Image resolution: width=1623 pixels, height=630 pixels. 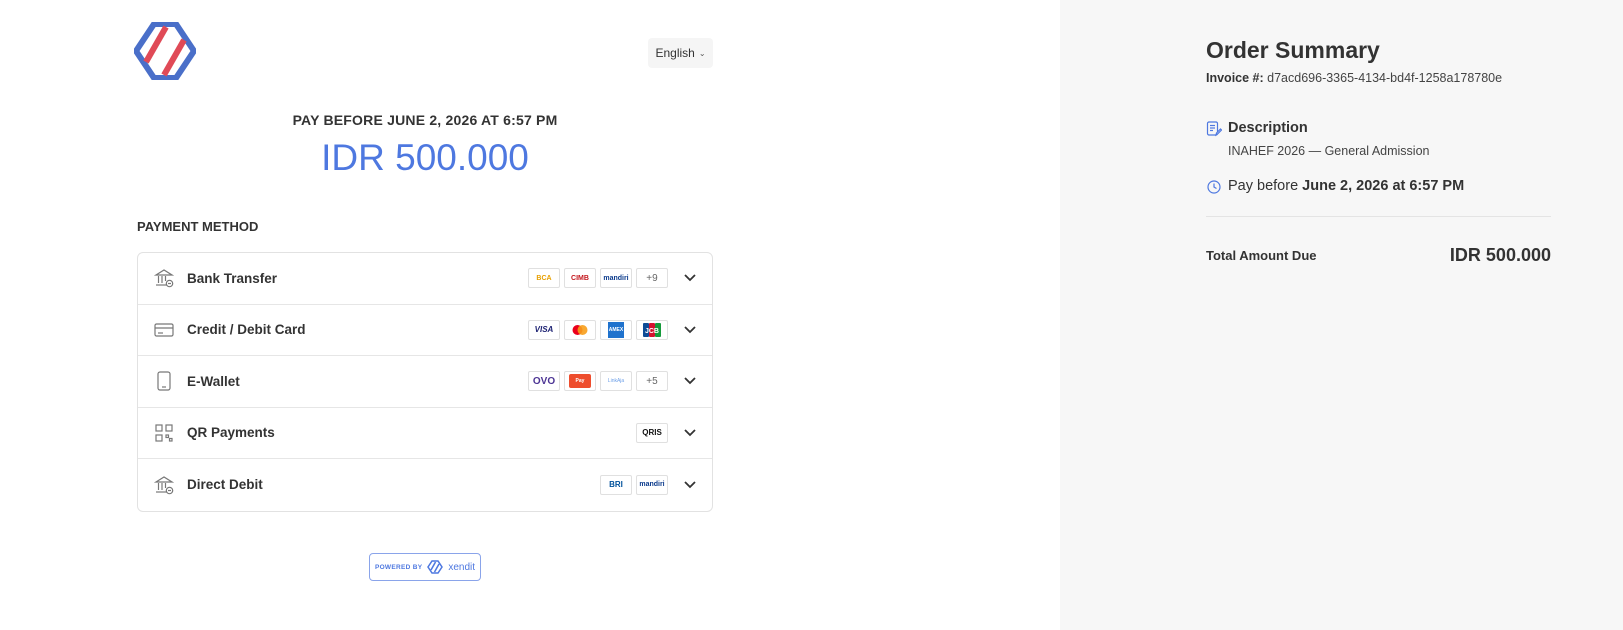 I want to click on provider-logo-ovo: OVO, so click(x=544, y=381).